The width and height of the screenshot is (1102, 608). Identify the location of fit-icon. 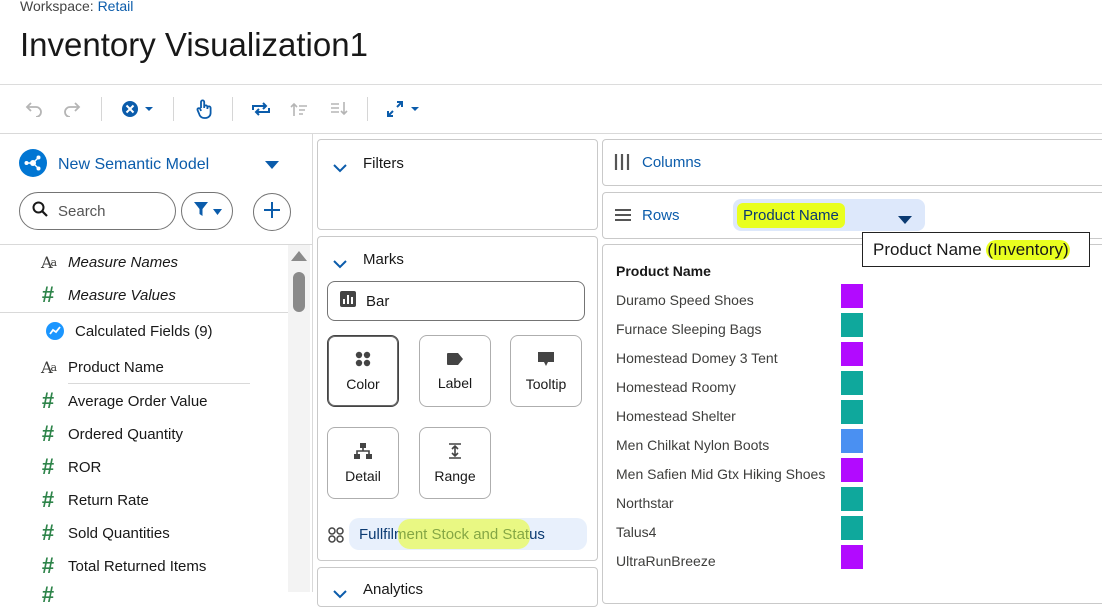
(403, 109).